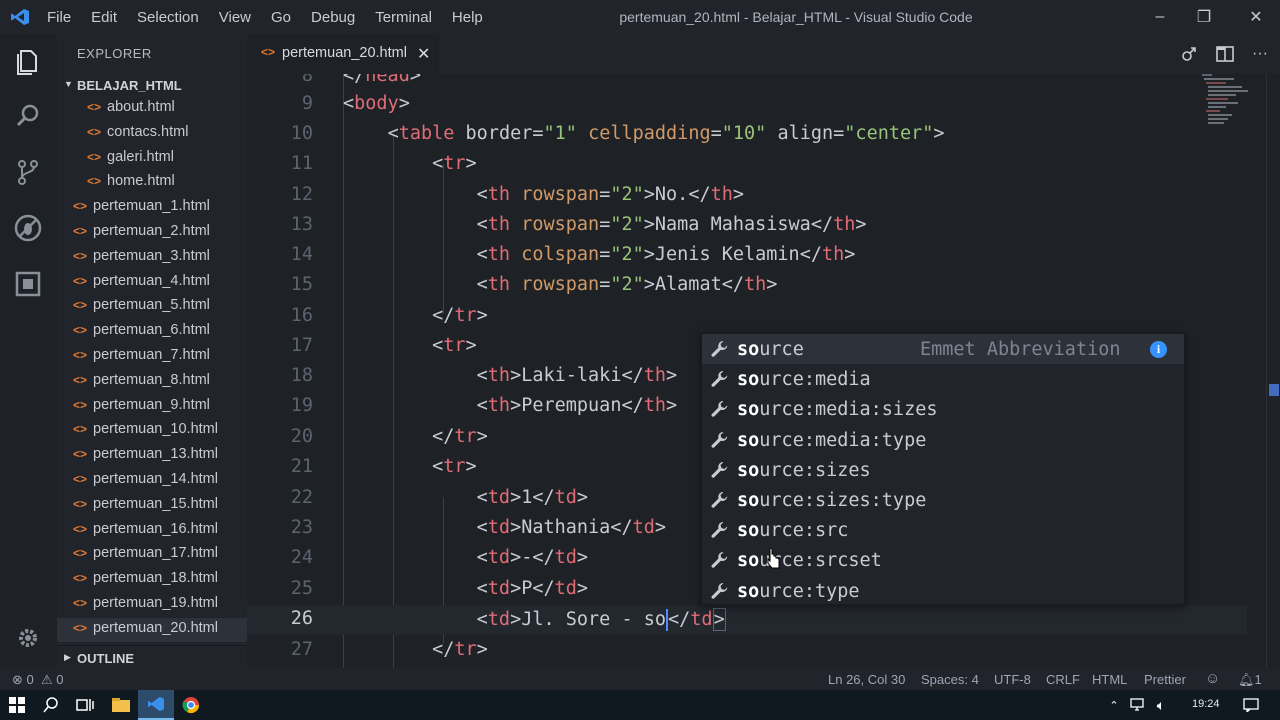 The image size is (1280, 720). Describe the element at coordinates (121, 705) in the screenshot. I see `file-explorer-taskbar-icon` at that location.